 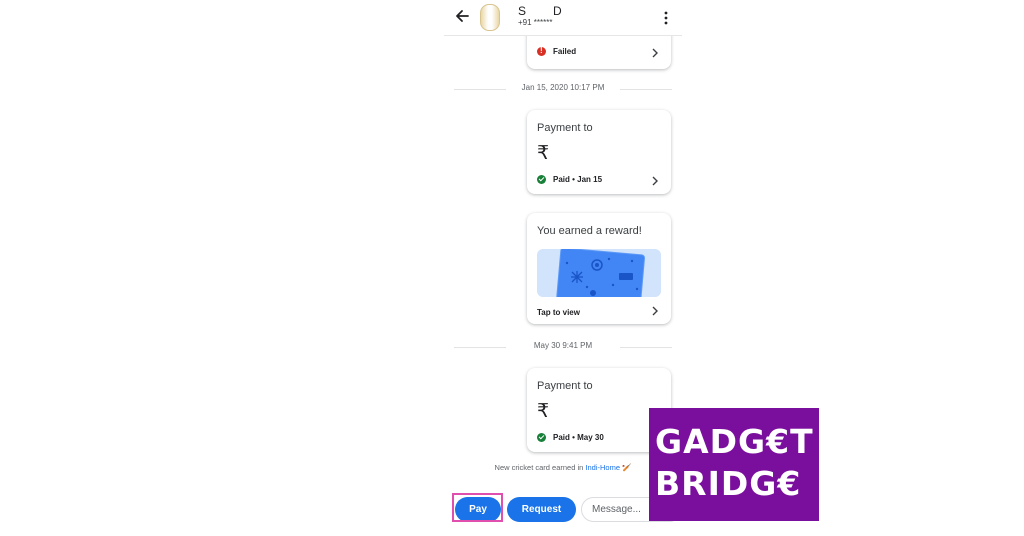 What do you see at coordinates (563, 467) in the screenshot?
I see `earned-note: New cricket card earned in Indi-Home 🏏` at bounding box center [563, 467].